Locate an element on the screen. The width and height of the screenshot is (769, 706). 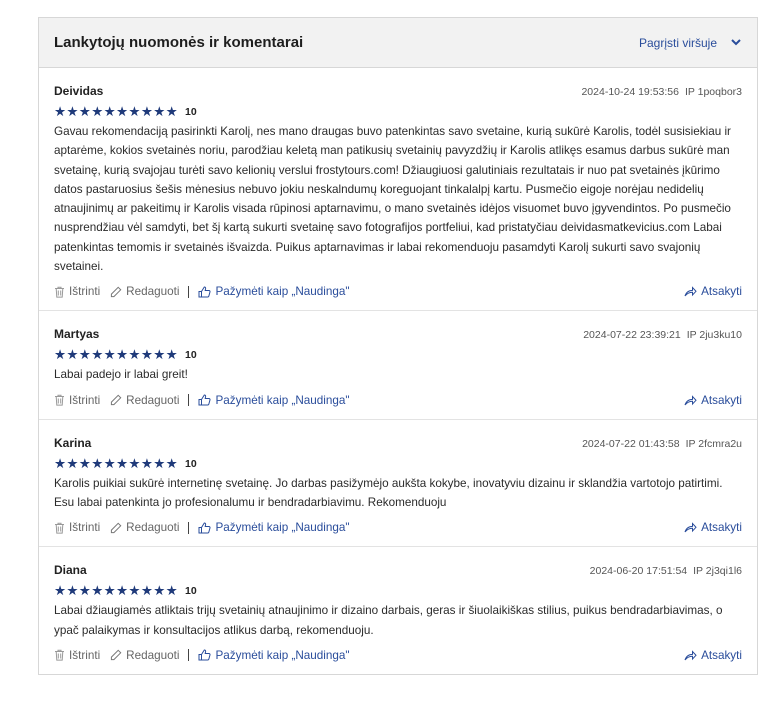
review-author: Diana is located at coordinates (70, 570).